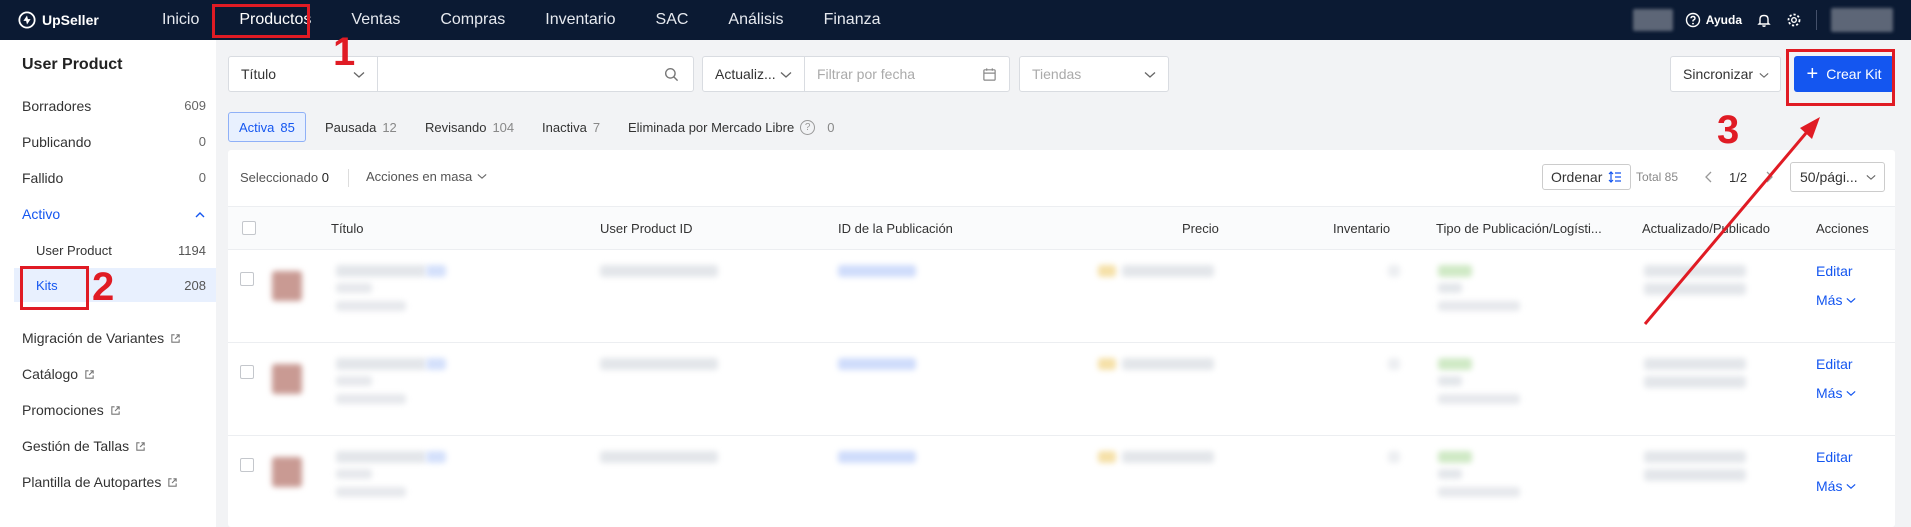  Describe the element at coordinates (114, 482) in the screenshot. I see `sidebar-link-autopartes: Plantilla de Autopartes` at that location.